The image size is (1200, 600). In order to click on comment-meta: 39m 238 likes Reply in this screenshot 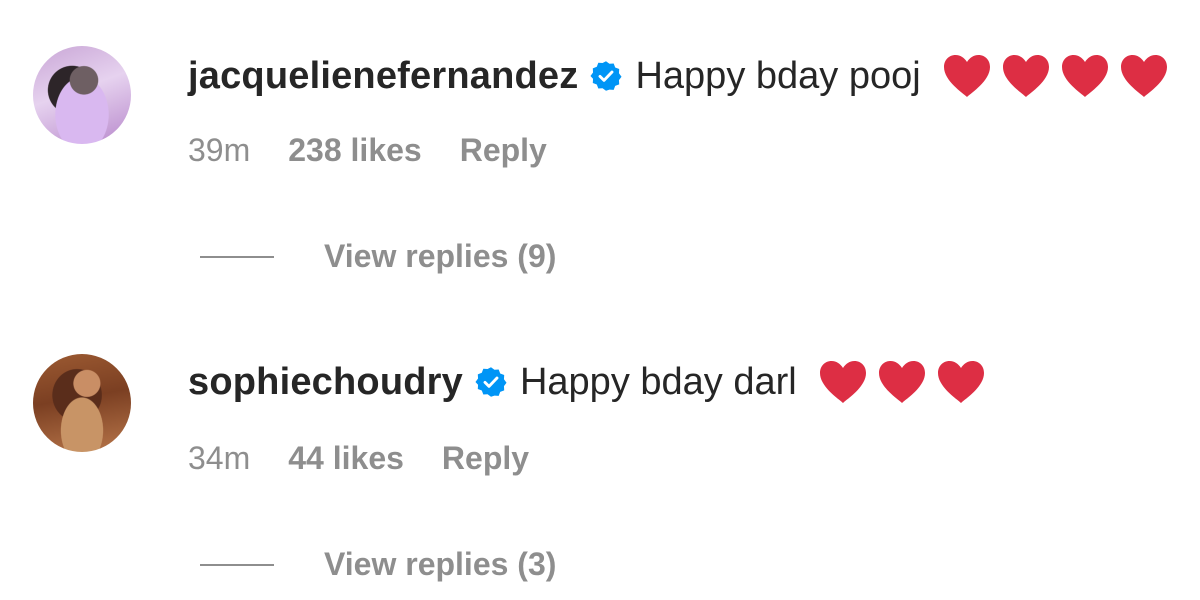, I will do `click(386, 150)`.